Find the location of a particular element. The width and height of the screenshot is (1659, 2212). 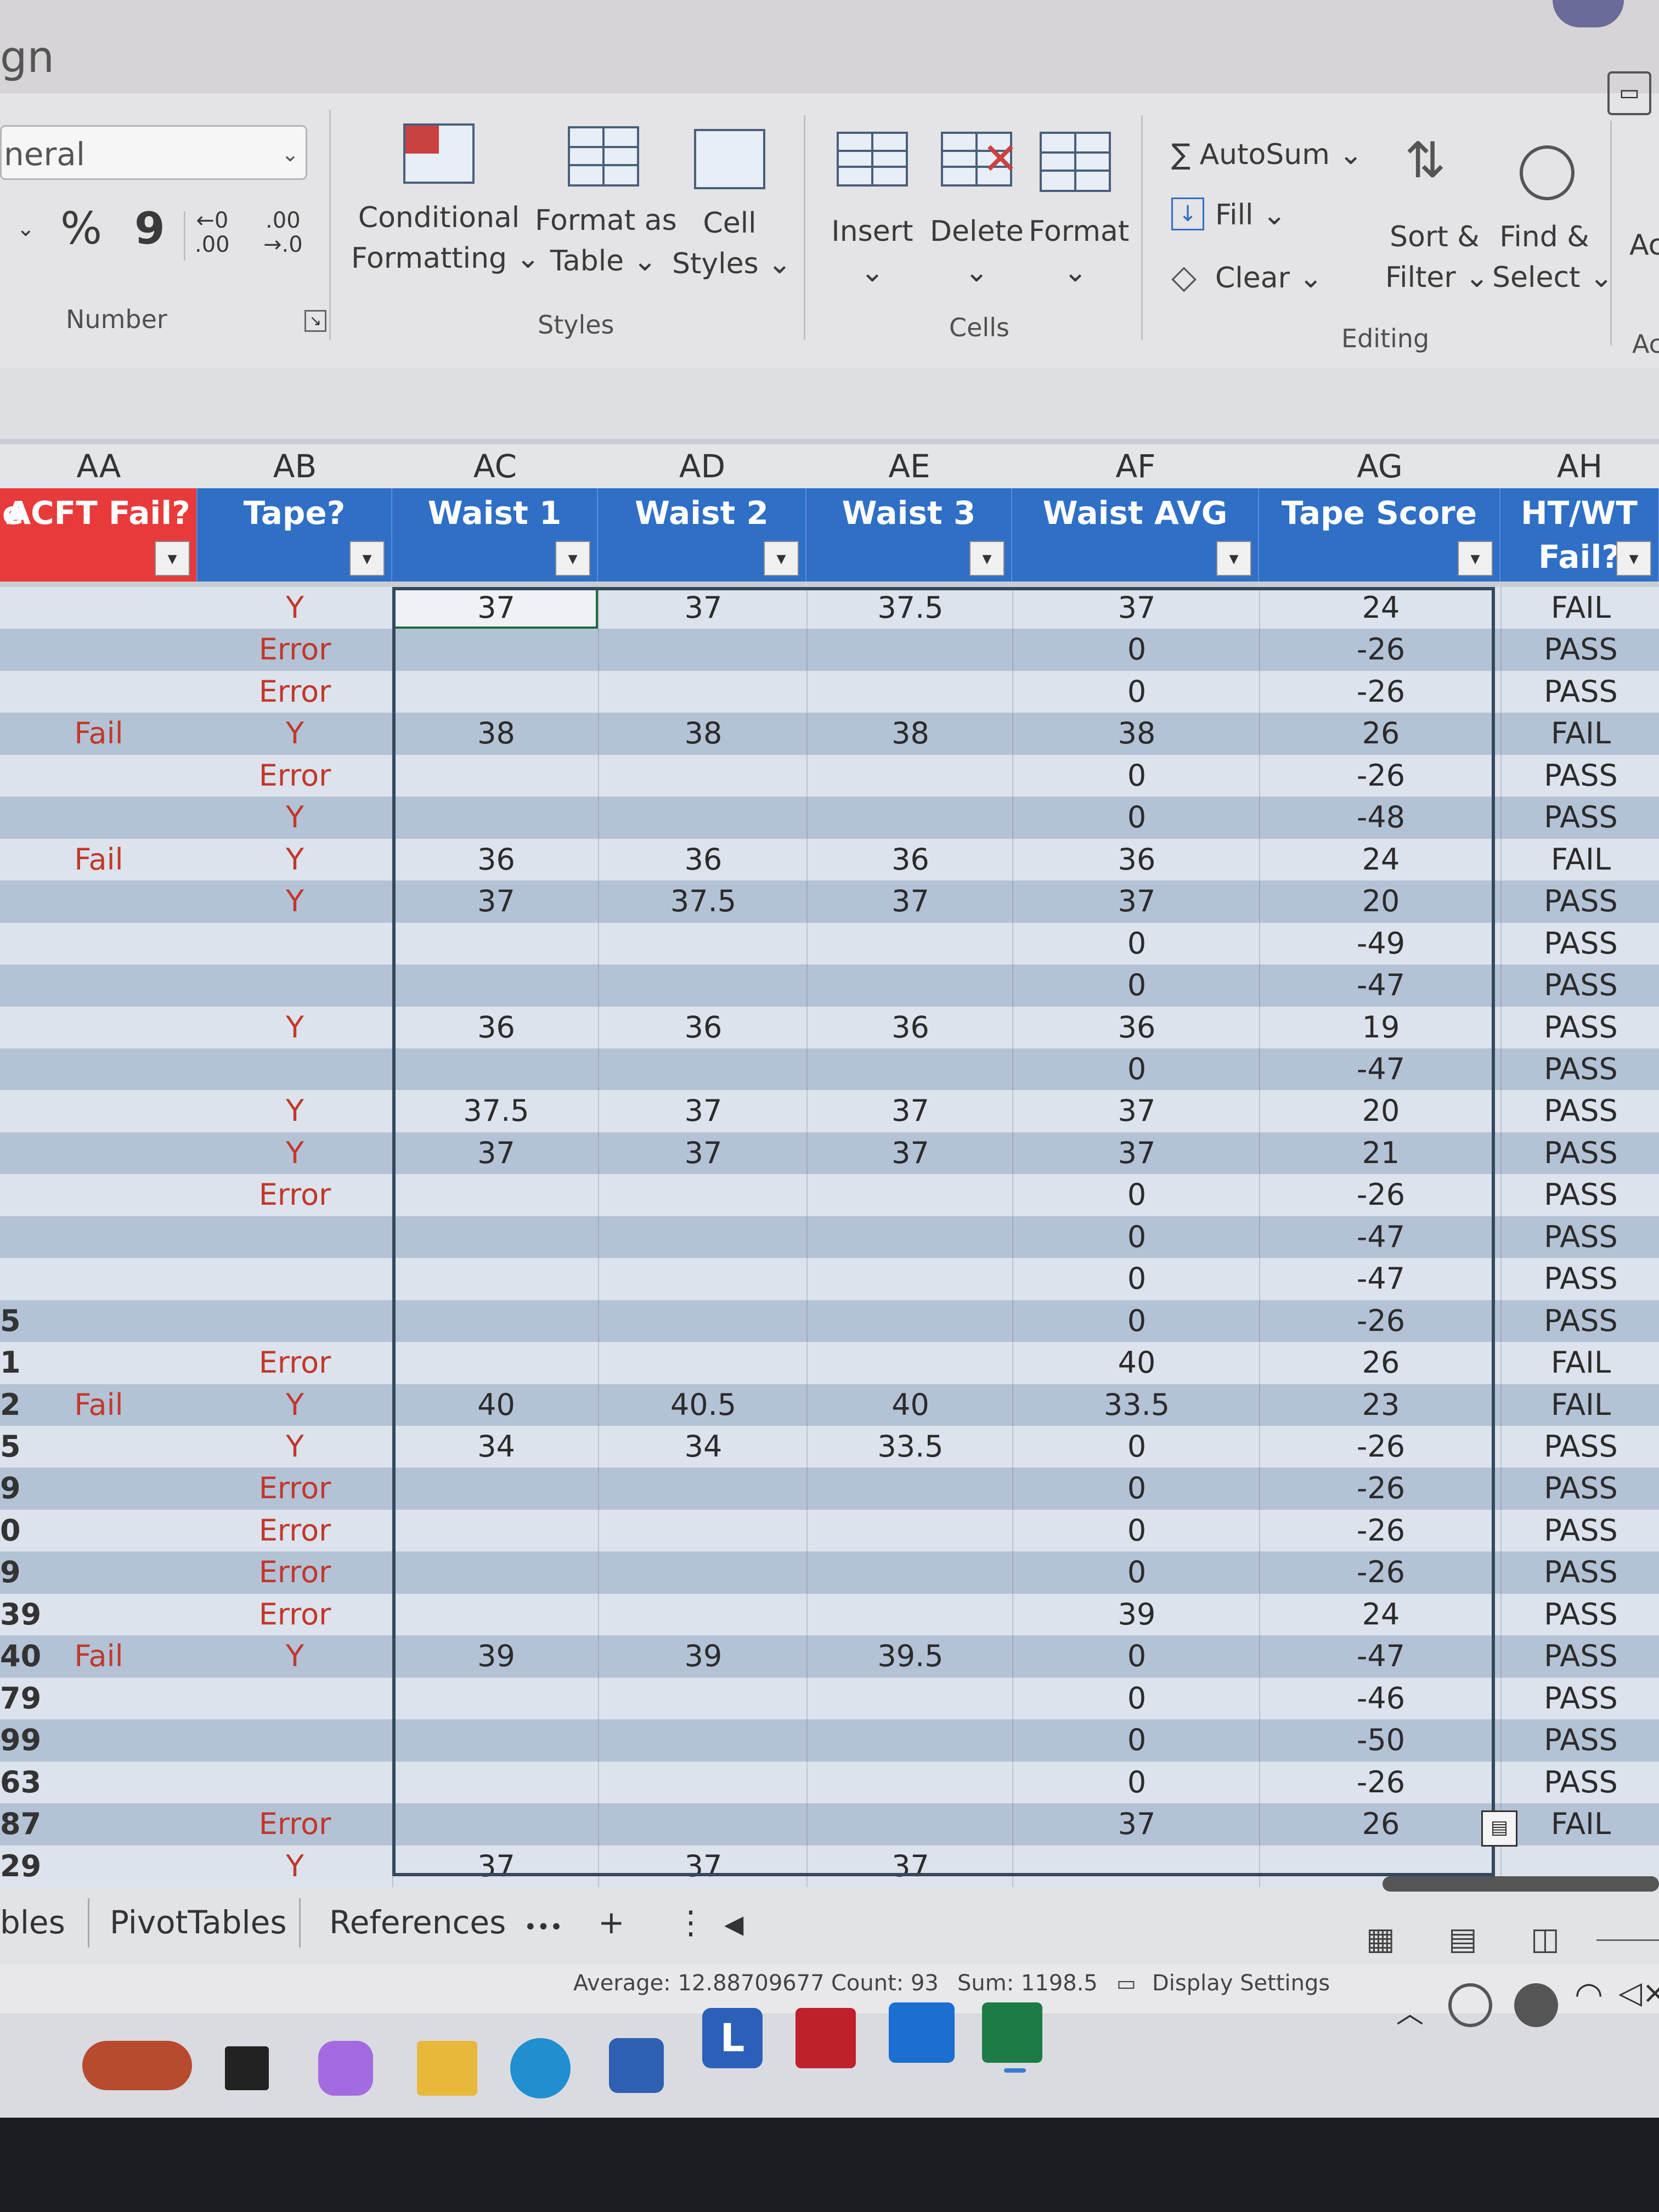

add-sheet-button: + is located at coordinates (611, 1923).